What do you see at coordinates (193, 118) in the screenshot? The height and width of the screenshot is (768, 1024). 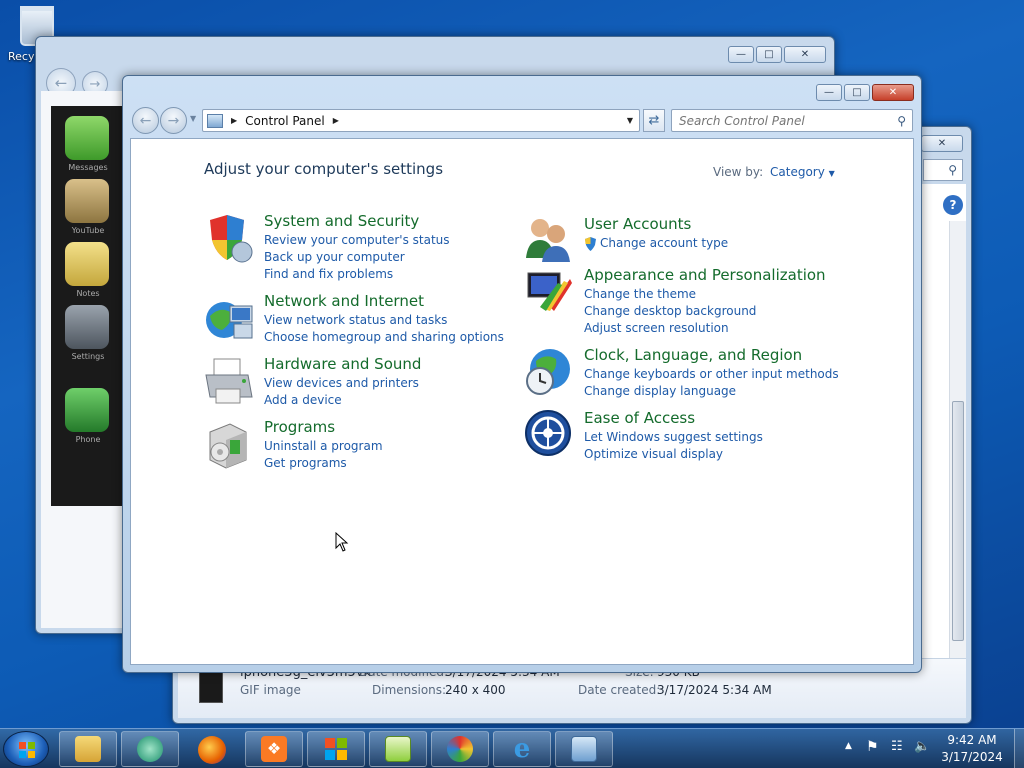 I see `recent-pages-dropdown: ▼` at bounding box center [193, 118].